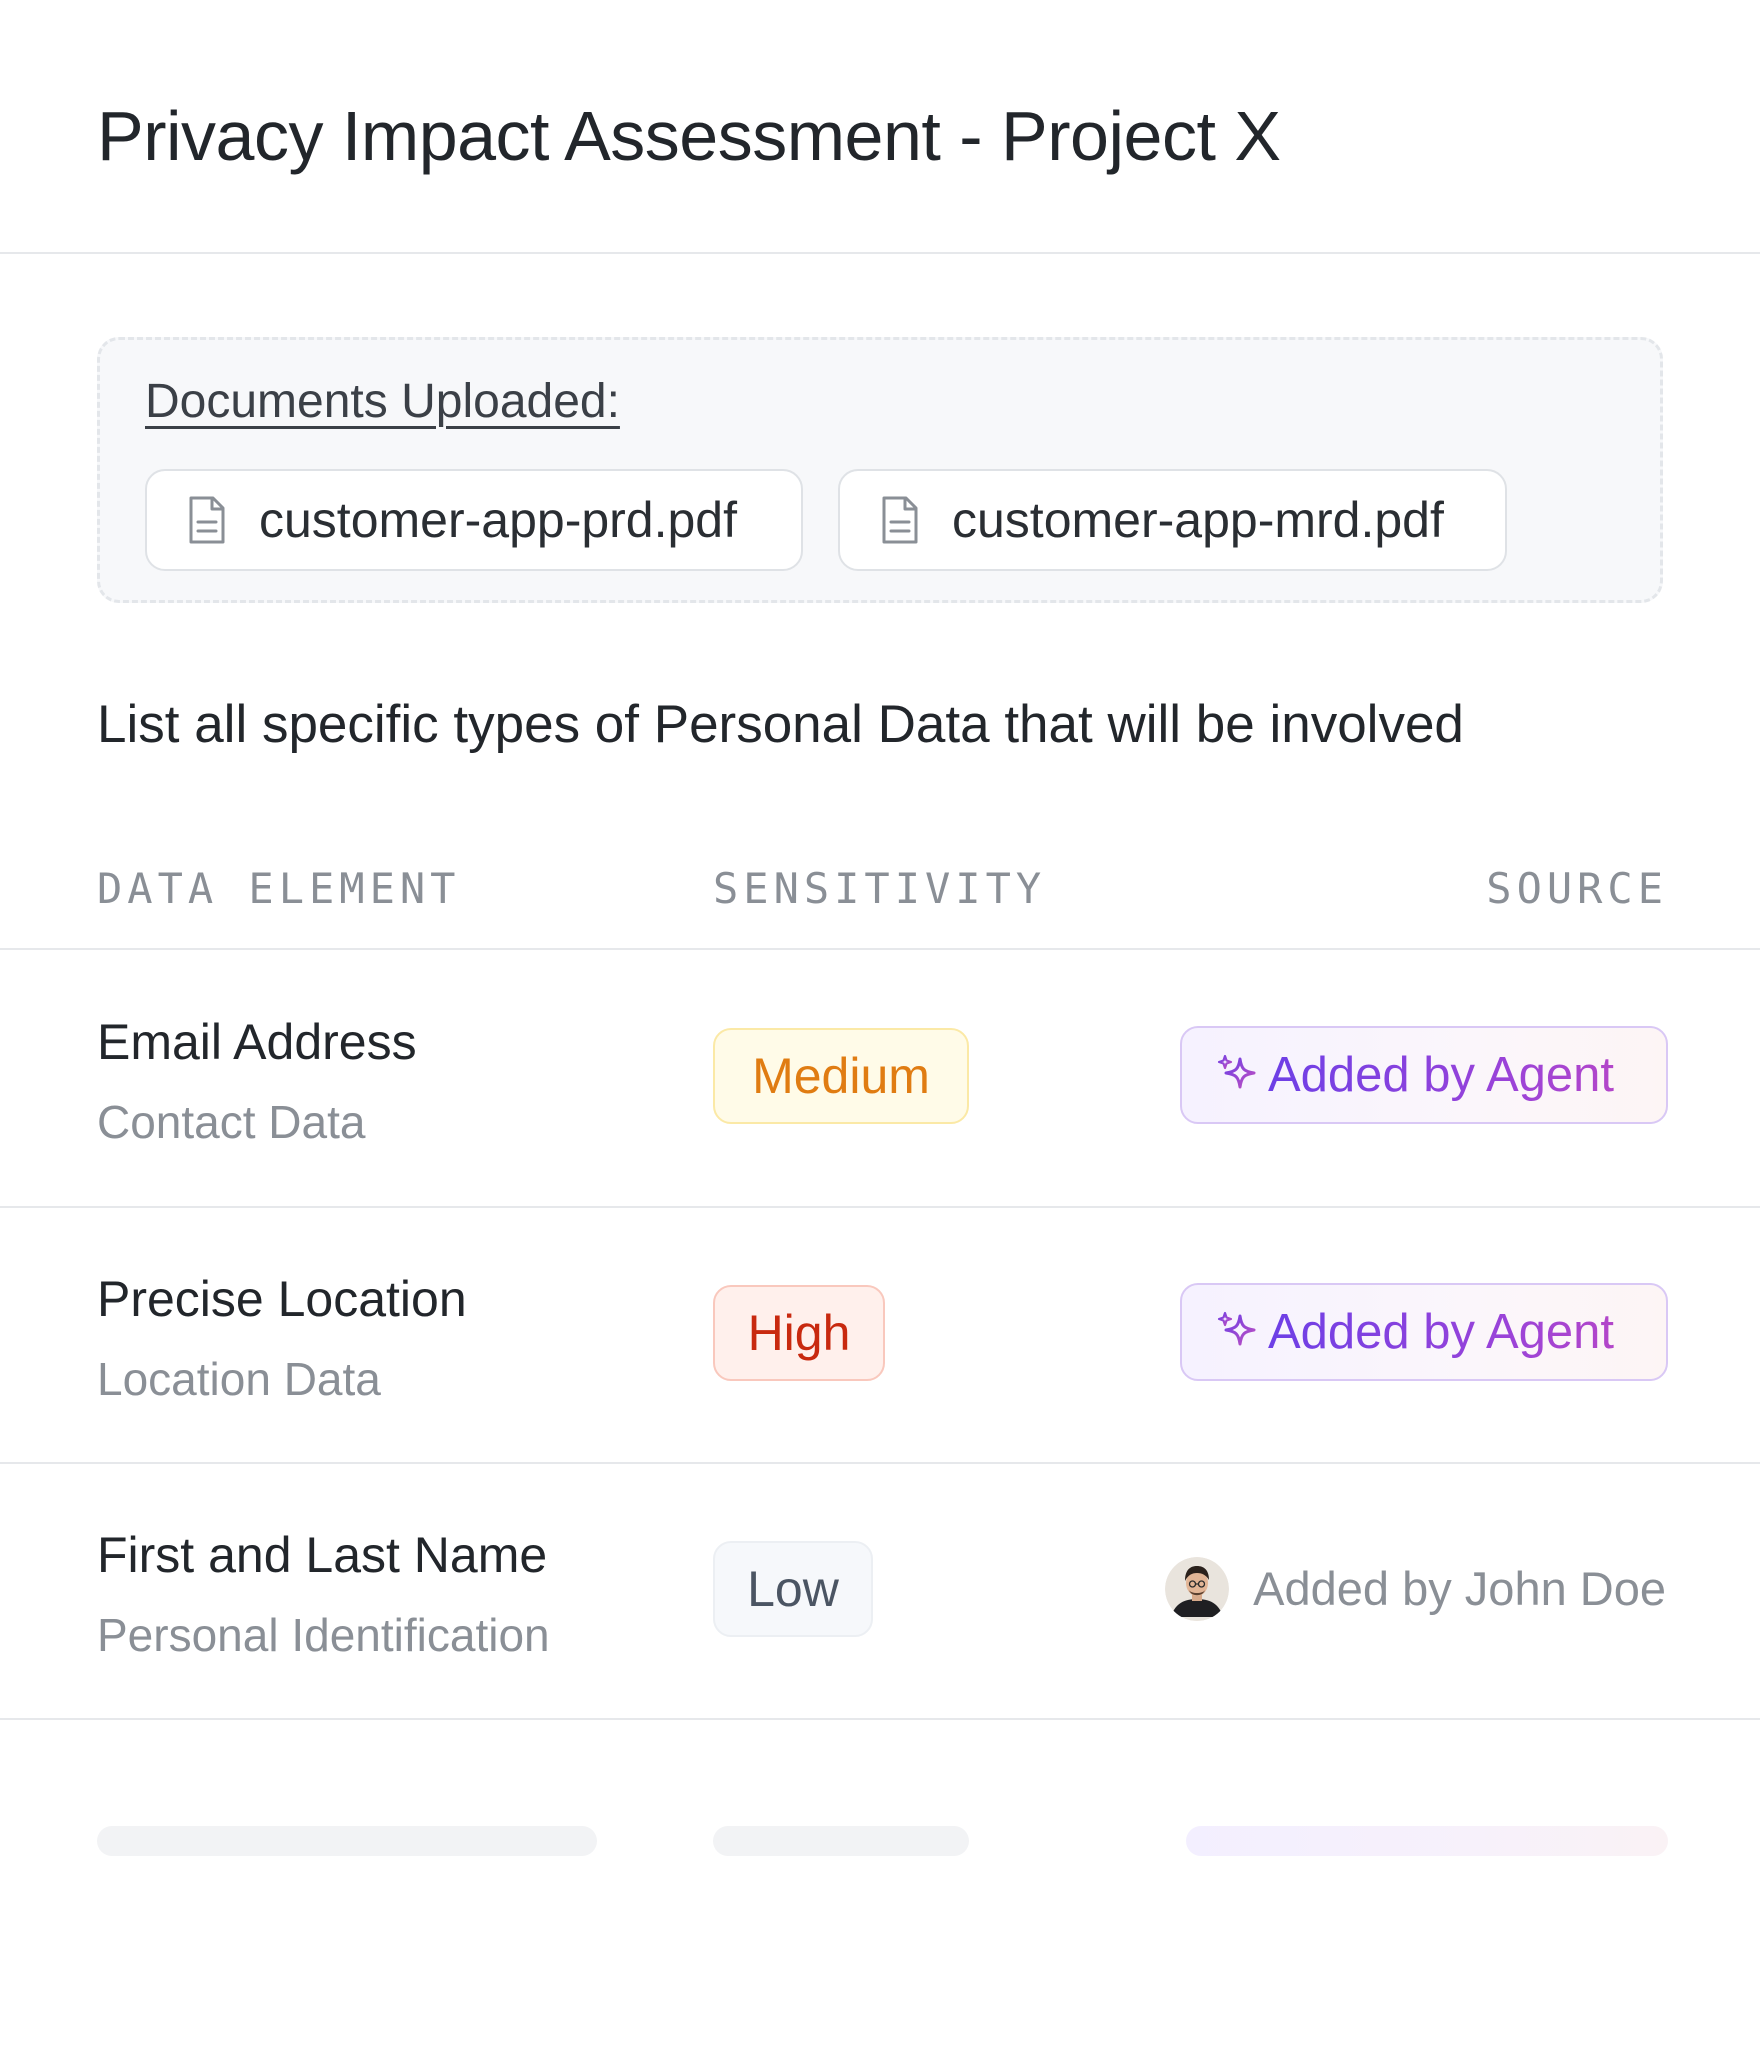 This screenshot has width=1760, height=2072. Describe the element at coordinates (1198, 520) in the screenshot. I see `document-name: customer-app-mrd.pdf` at that location.